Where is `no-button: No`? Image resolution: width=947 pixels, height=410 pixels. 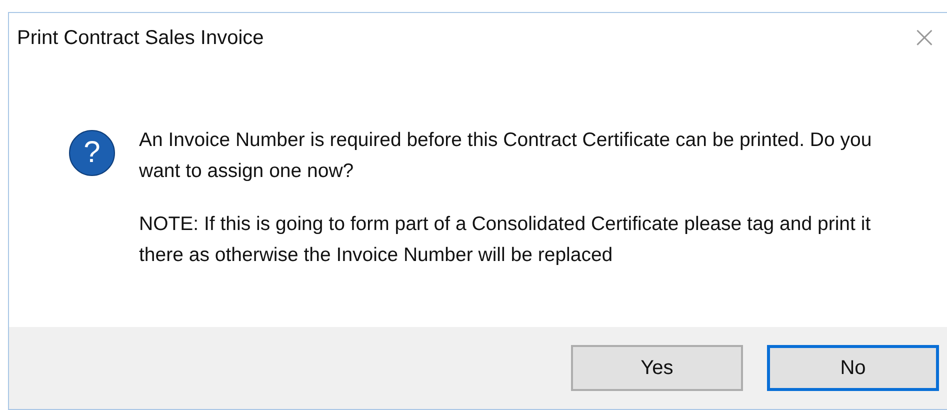 no-button: No is located at coordinates (853, 368).